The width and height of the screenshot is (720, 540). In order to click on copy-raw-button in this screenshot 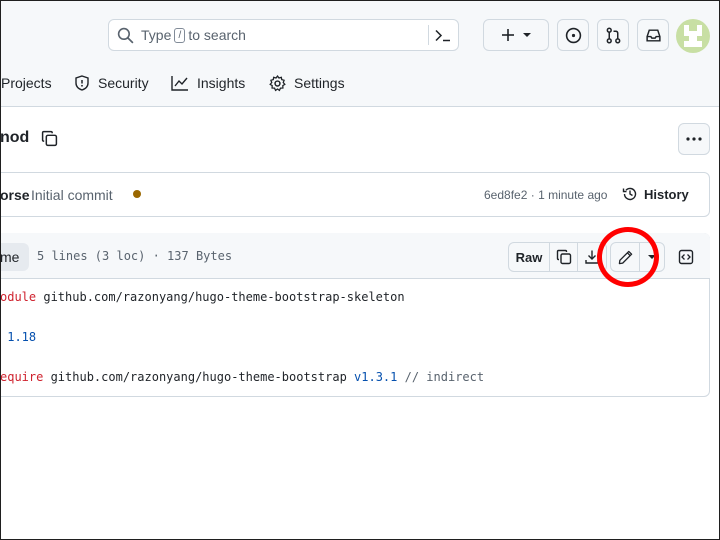, I will do `click(564, 257)`.